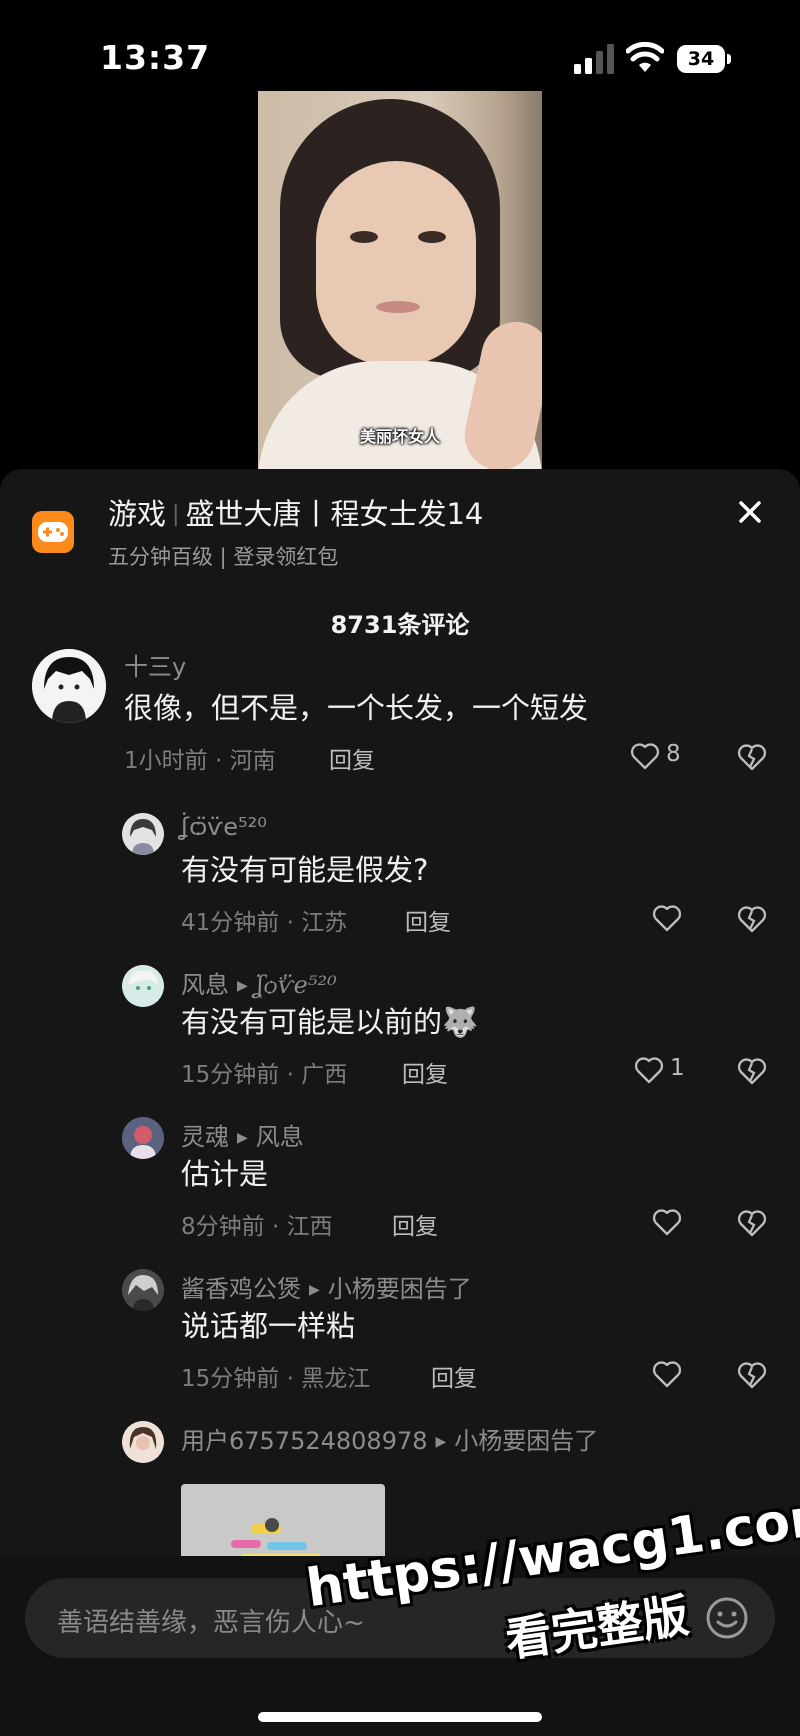  What do you see at coordinates (400, 280) in the screenshot?
I see `video-preview: 美丽坏女人` at bounding box center [400, 280].